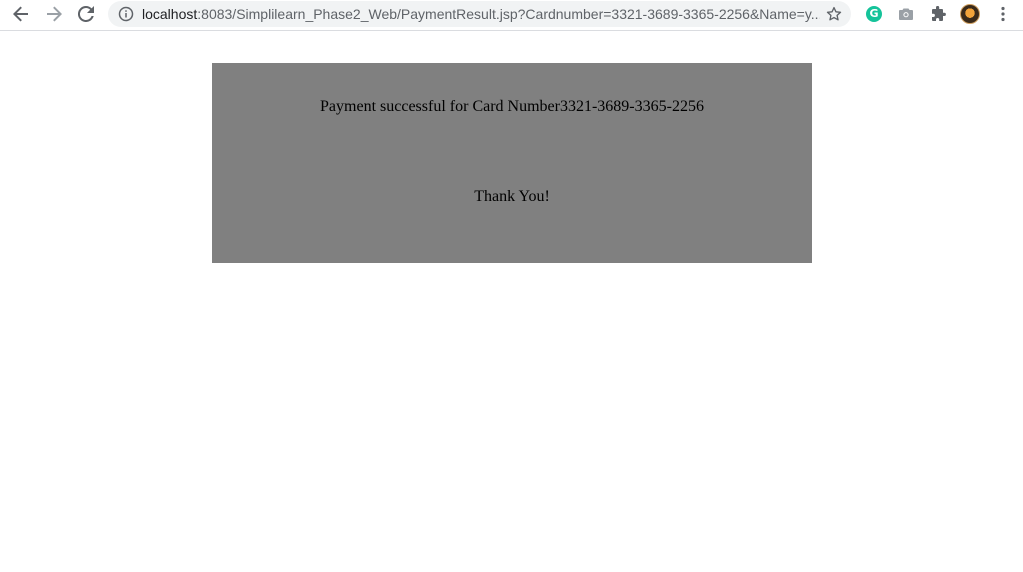  Describe the element at coordinates (170, 14) in the screenshot. I see `url-host: localhost` at that location.